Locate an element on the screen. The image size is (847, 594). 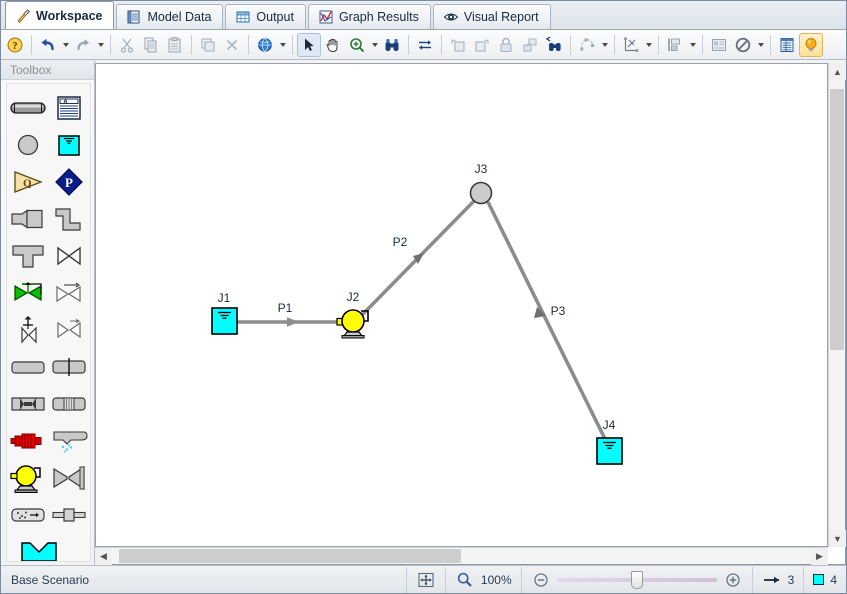
weir-tool is located at coordinates (48, 547).